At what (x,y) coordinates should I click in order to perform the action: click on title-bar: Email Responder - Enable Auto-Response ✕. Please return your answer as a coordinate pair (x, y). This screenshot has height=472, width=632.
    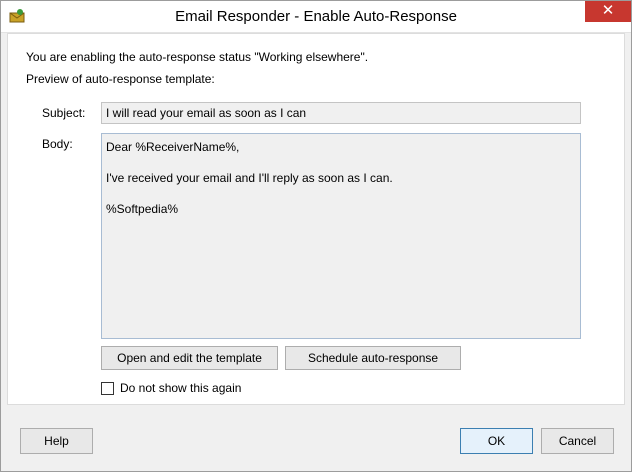
    Looking at the image, I should click on (316, 17).